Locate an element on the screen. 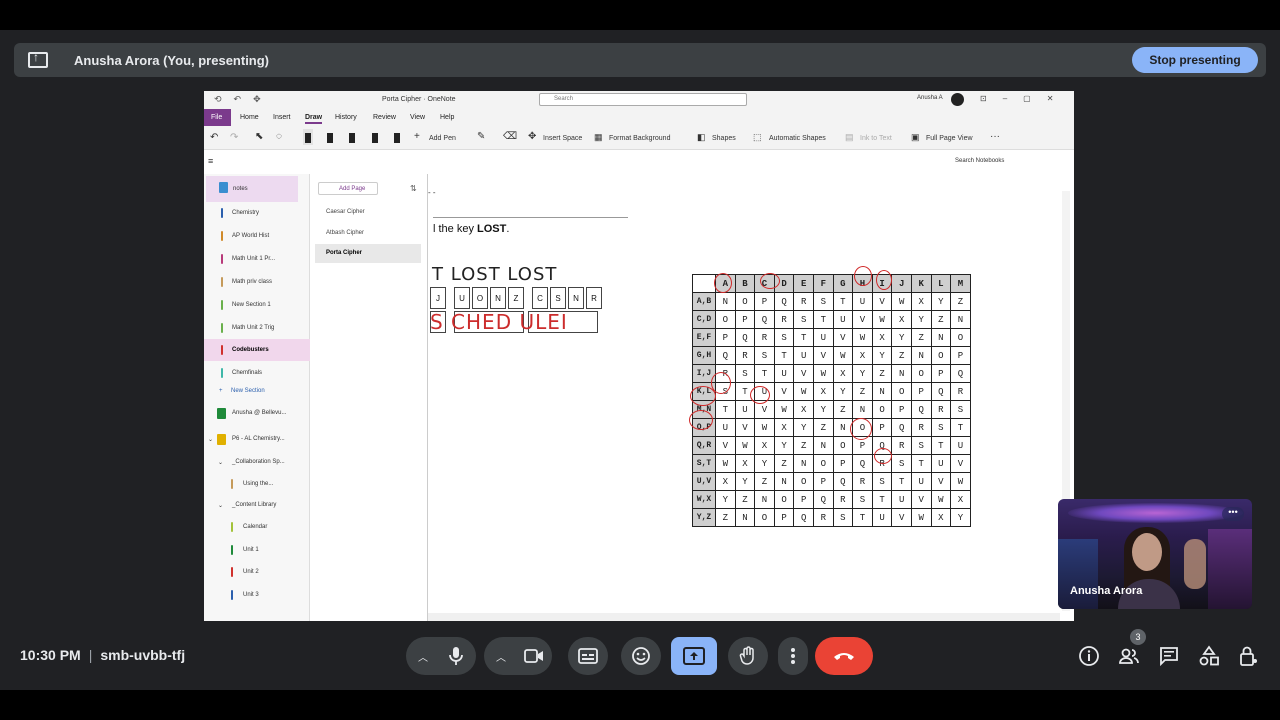 This screenshot has height=720, width=1280. lasso-icon: ◌ is located at coordinates (279, 136).